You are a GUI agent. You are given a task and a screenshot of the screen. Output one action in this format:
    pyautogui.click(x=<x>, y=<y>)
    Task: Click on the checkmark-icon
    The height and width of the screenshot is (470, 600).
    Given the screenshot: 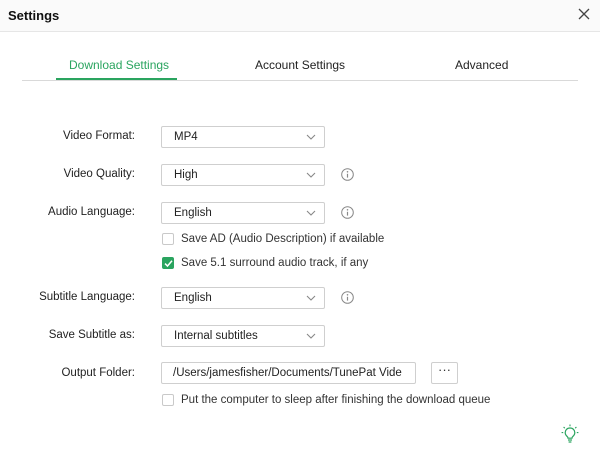 What is the action you would take?
    pyautogui.click(x=168, y=264)
    